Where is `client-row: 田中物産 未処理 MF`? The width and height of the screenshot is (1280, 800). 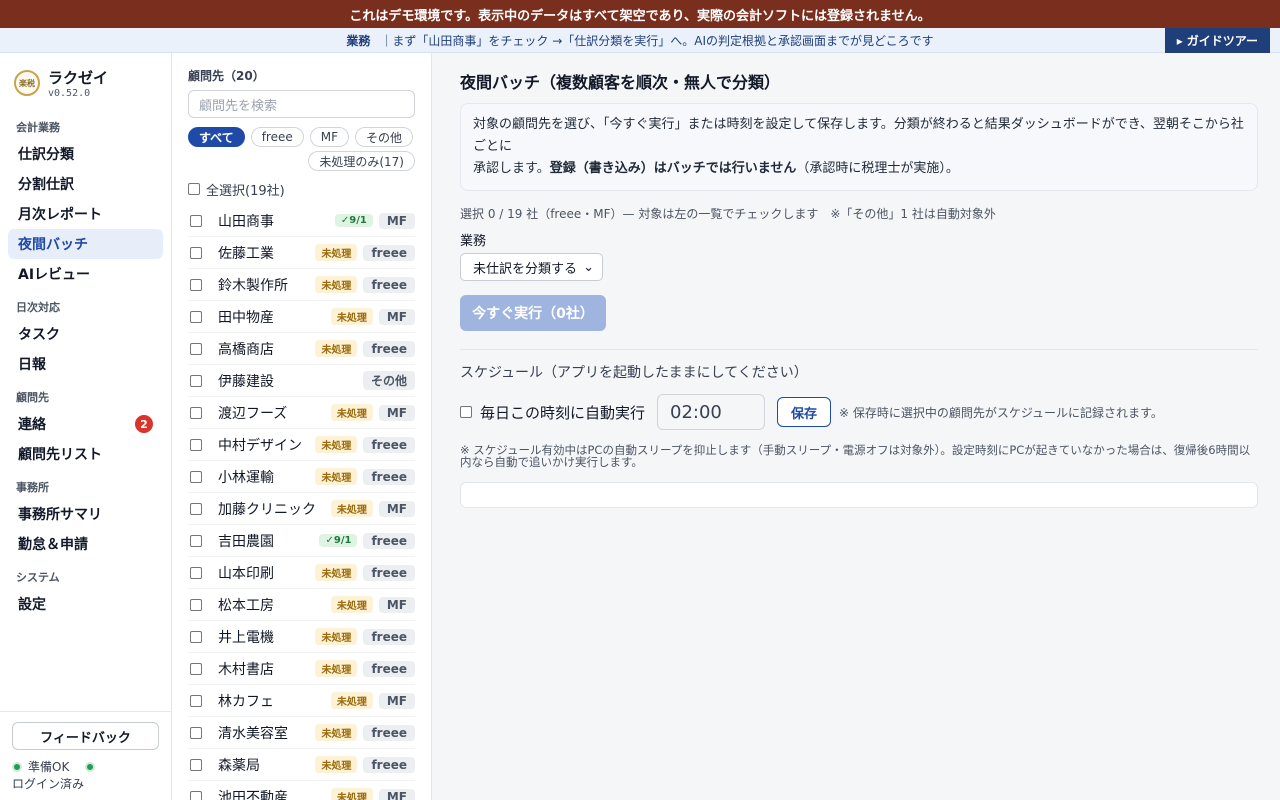 client-row: 田中物産 未処理 MF is located at coordinates (301, 317).